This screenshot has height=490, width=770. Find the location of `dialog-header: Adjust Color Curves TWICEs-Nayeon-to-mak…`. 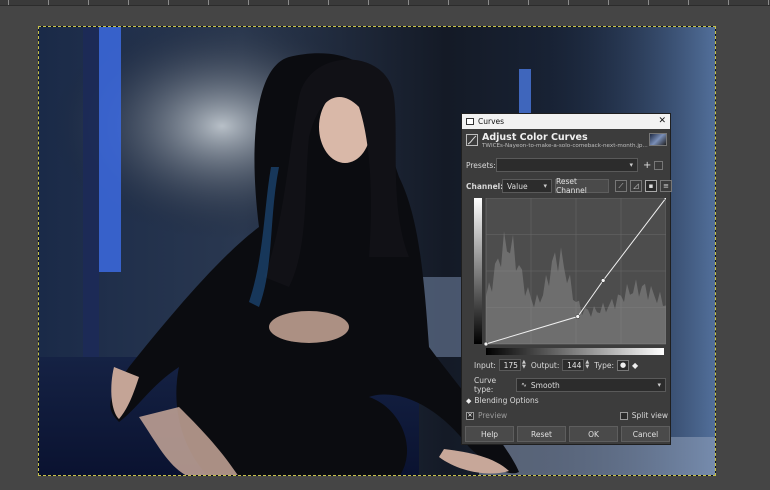

dialog-header: Adjust Color Curves TWICEs-Nayeon-to-mak… is located at coordinates (566, 141).